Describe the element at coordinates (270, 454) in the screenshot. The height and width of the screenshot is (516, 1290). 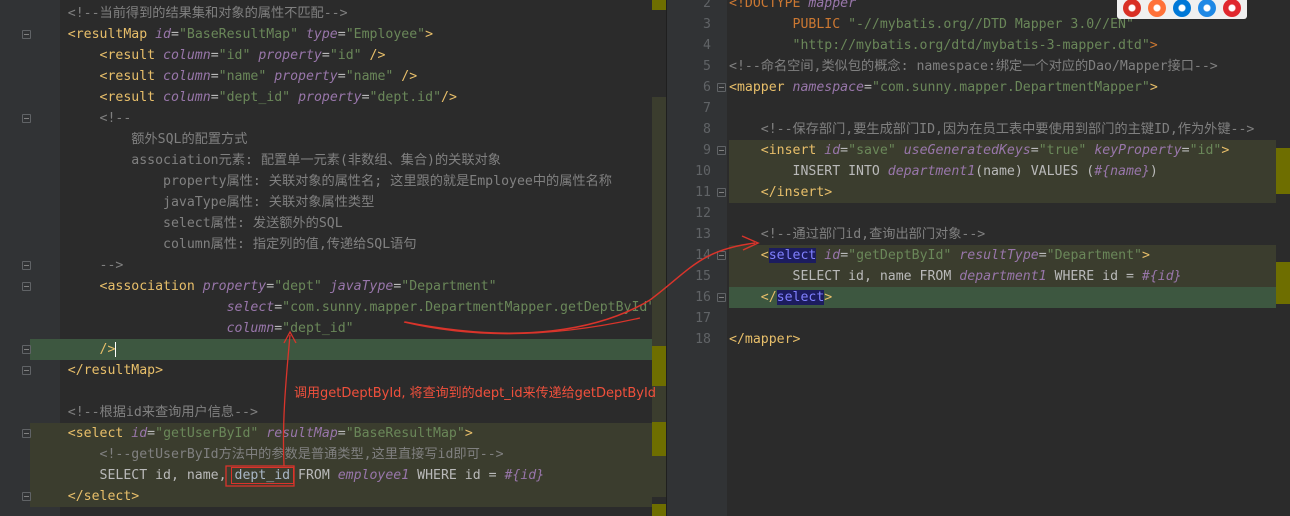
I see `code-text: <!--getUserById方法中的参数是普通类型,这里直接写id即可-->` at that location.